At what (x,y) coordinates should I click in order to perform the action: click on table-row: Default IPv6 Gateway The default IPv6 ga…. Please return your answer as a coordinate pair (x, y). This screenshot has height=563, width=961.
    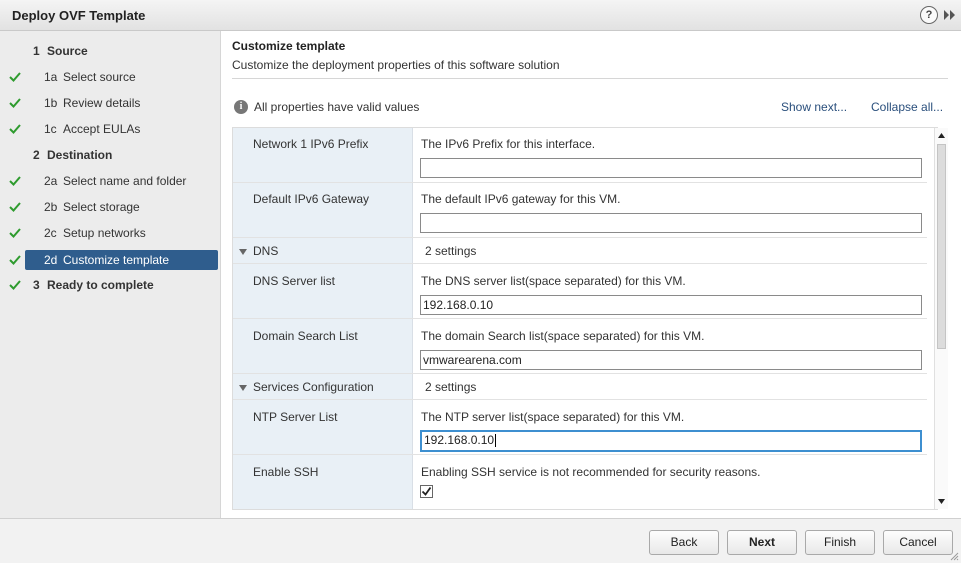
    Looking at the image, I should click on (580, 210).